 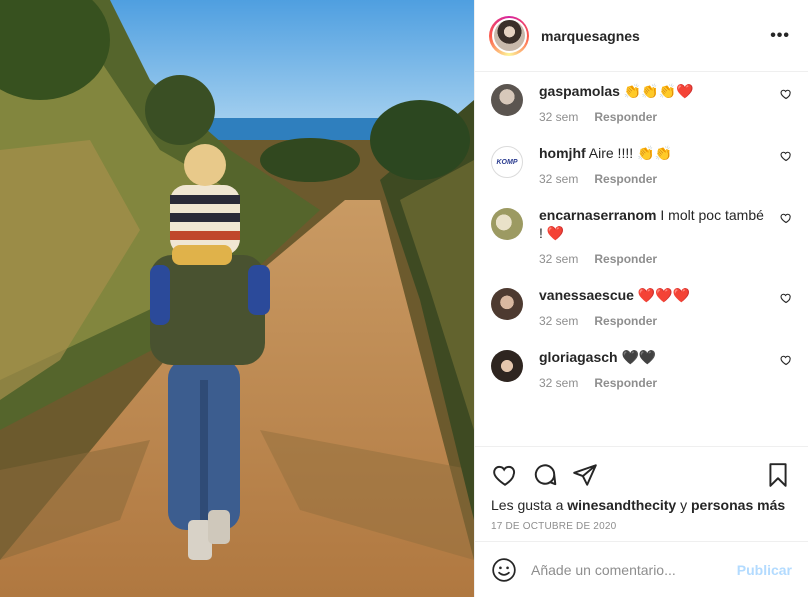 I want to click on comment-text: Aire !!!! 👏👏, so click(x=628, y=153).